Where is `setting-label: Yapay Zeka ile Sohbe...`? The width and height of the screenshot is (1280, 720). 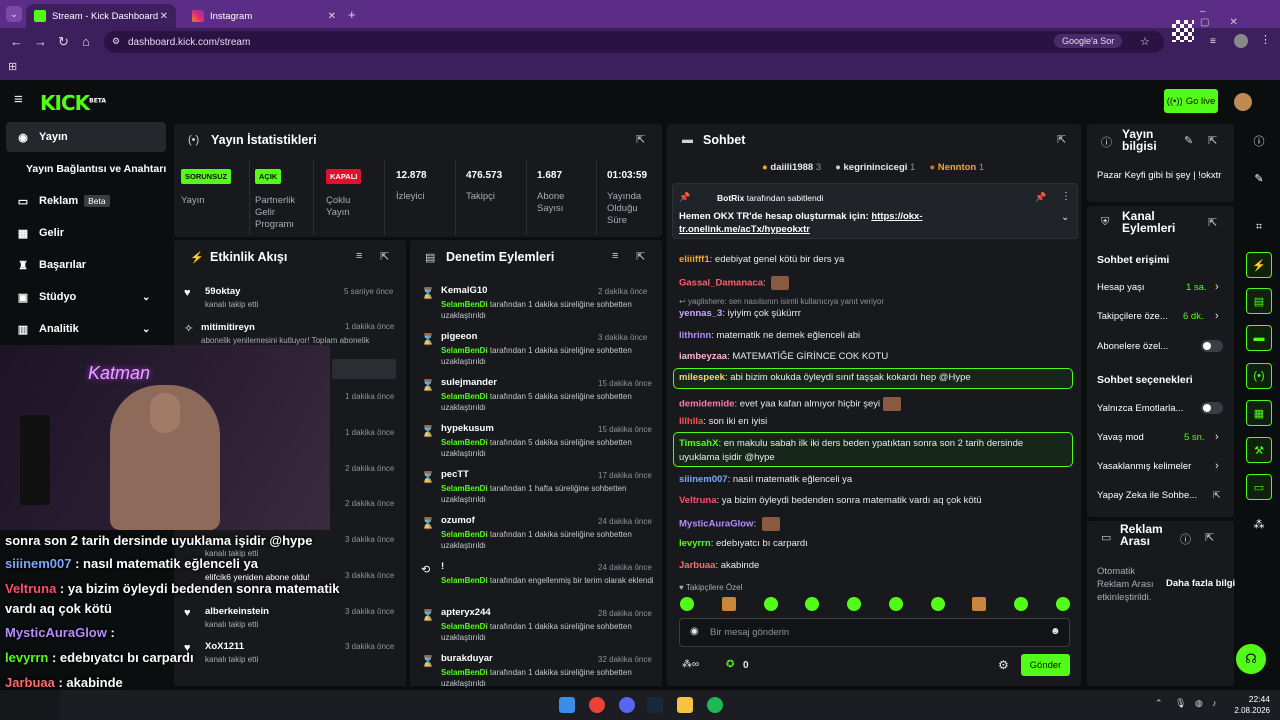
setting-label: Yapay Zeka ile Sohbe... is located at coordinates (1147, 495).